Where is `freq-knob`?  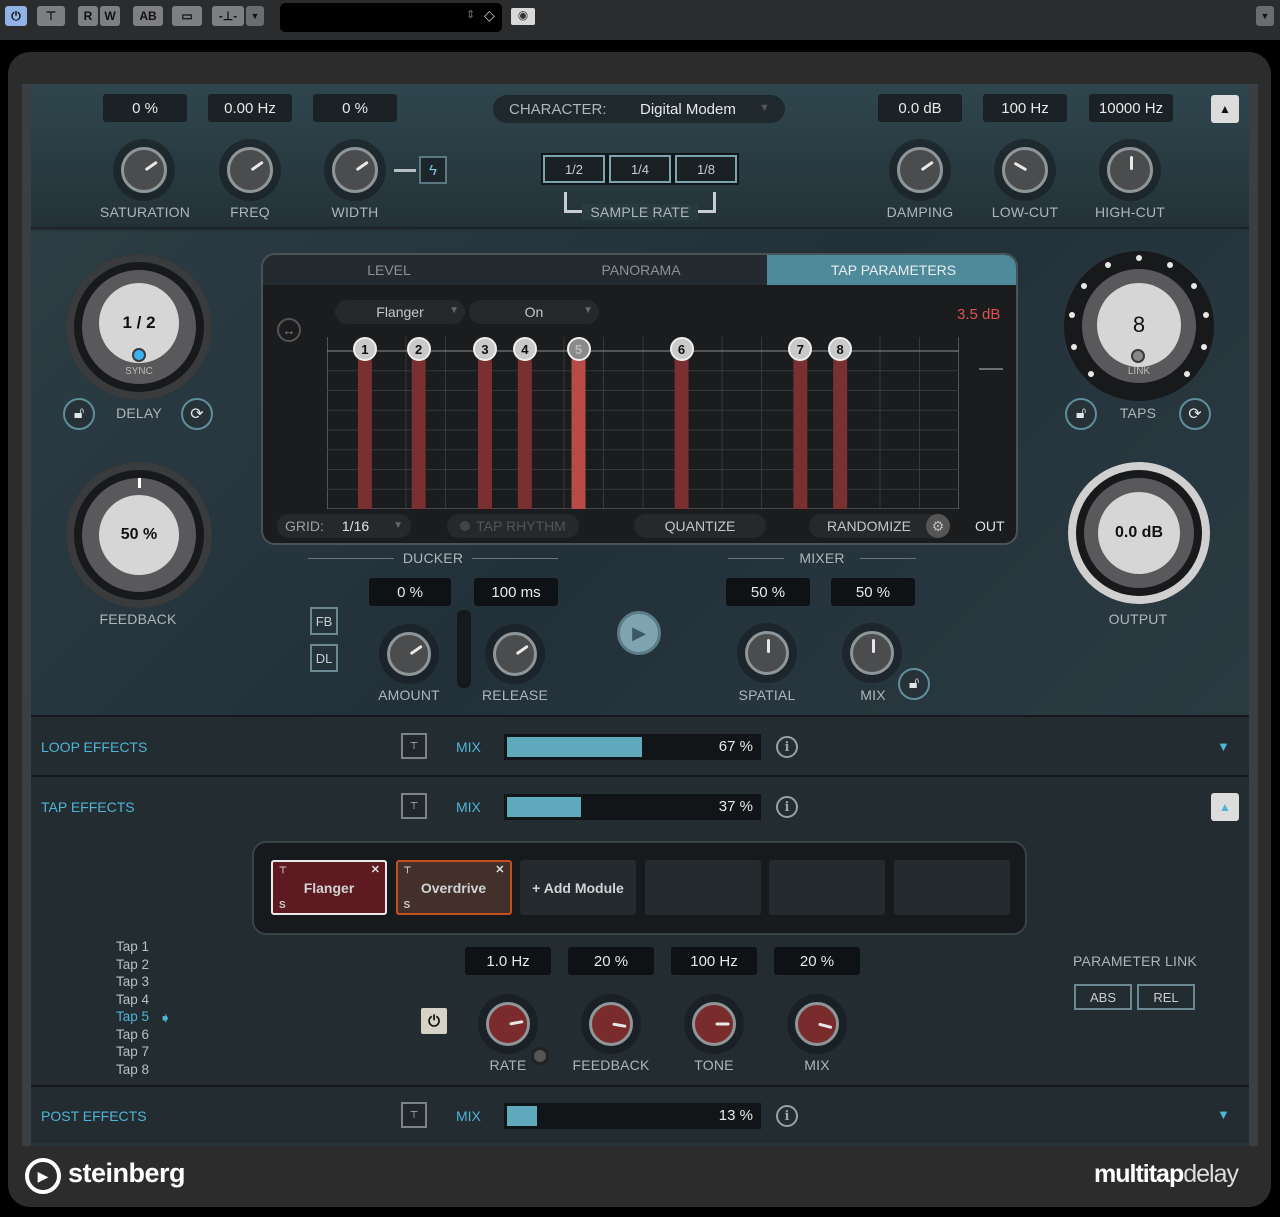
freq-knob is located at coordinates (250, 170).